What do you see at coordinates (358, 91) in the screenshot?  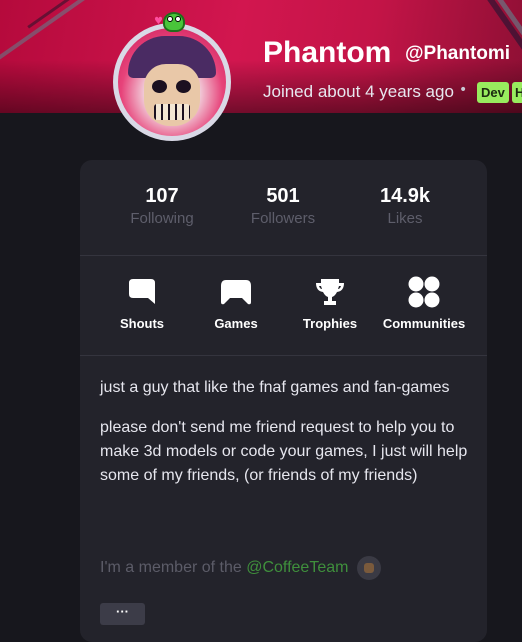 I see `joined-text: Joined about 4 years ago` at bounding box center [358, 91].